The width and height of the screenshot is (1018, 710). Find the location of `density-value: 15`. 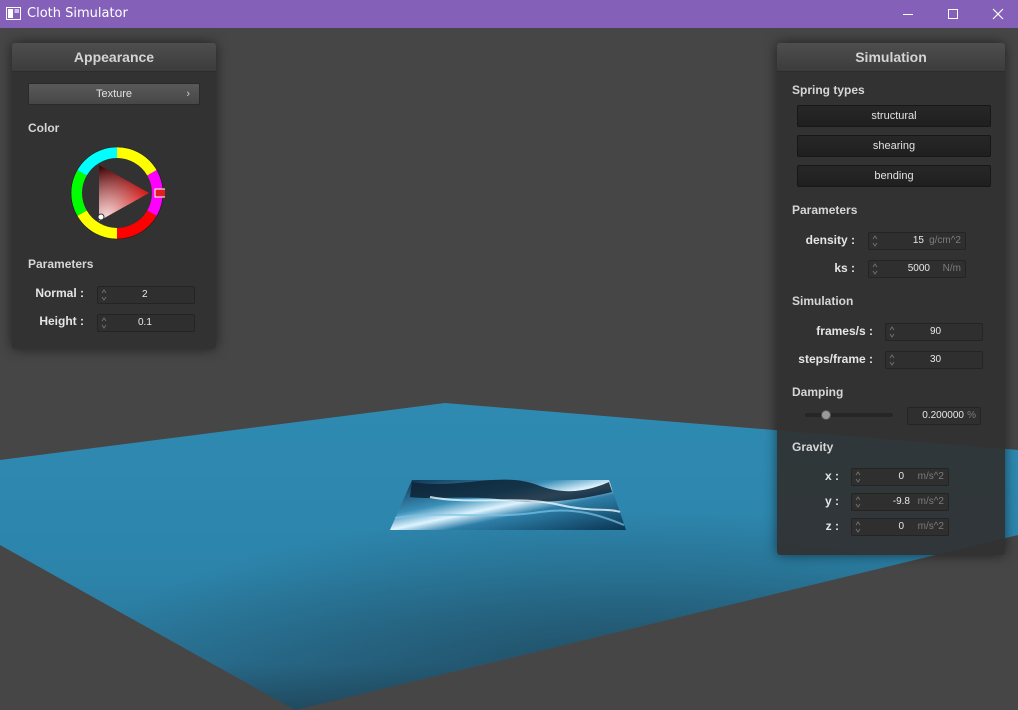

density-value: 15 is located at coordinates (918, 240).